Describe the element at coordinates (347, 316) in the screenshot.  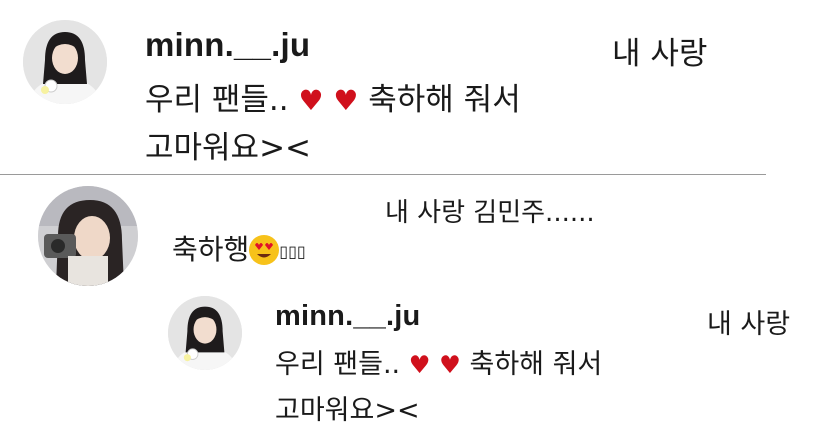
I see `reply-username: minn.__.ju` at that location.